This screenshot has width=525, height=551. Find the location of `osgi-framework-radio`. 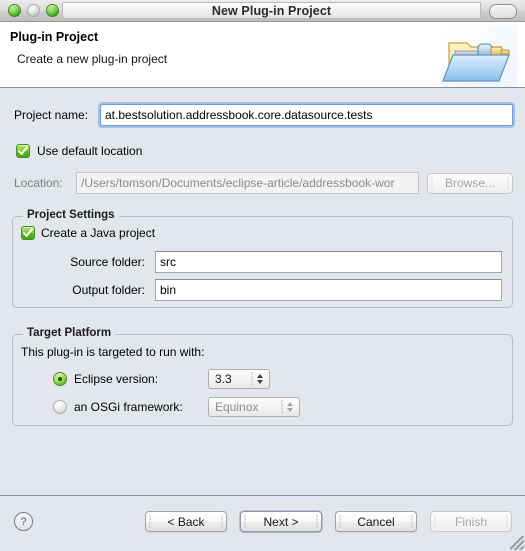

osgi-framework-radio is located at coordinates (60, 407).